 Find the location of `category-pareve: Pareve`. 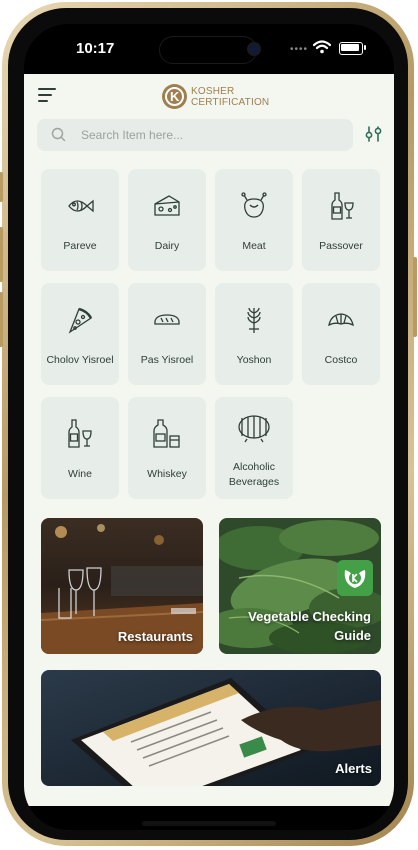

category-pareve: Pareve is located at coordinates (80, 220).